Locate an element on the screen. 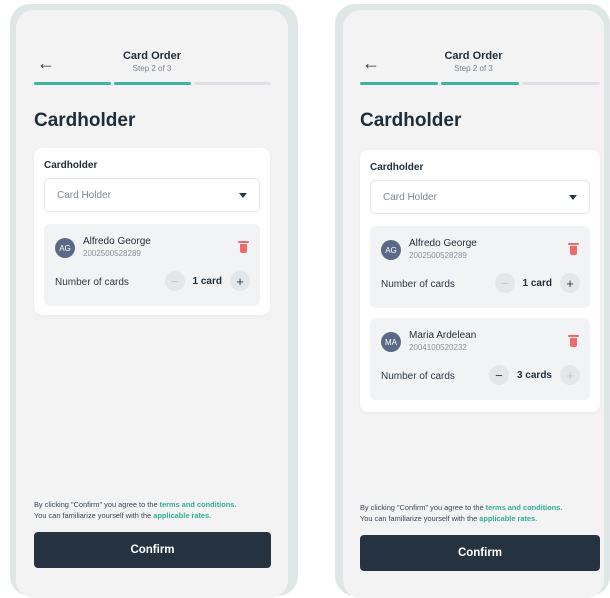  avatar: MA is located at coordinates (391, 342).